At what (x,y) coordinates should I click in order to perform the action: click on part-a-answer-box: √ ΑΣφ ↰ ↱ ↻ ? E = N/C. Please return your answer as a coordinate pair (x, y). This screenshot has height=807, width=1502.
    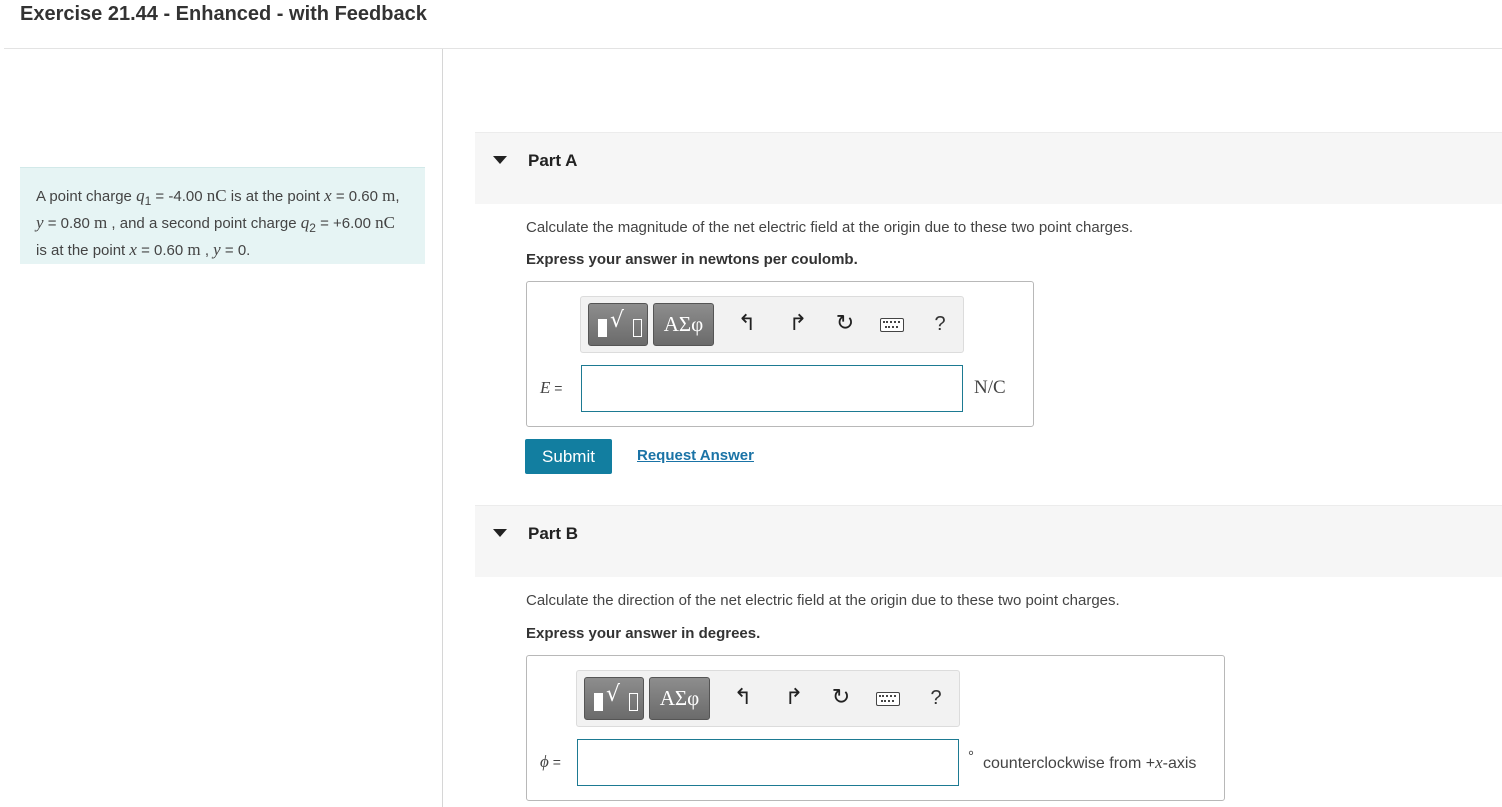
    Looking at the image, I should click on (780, 354).